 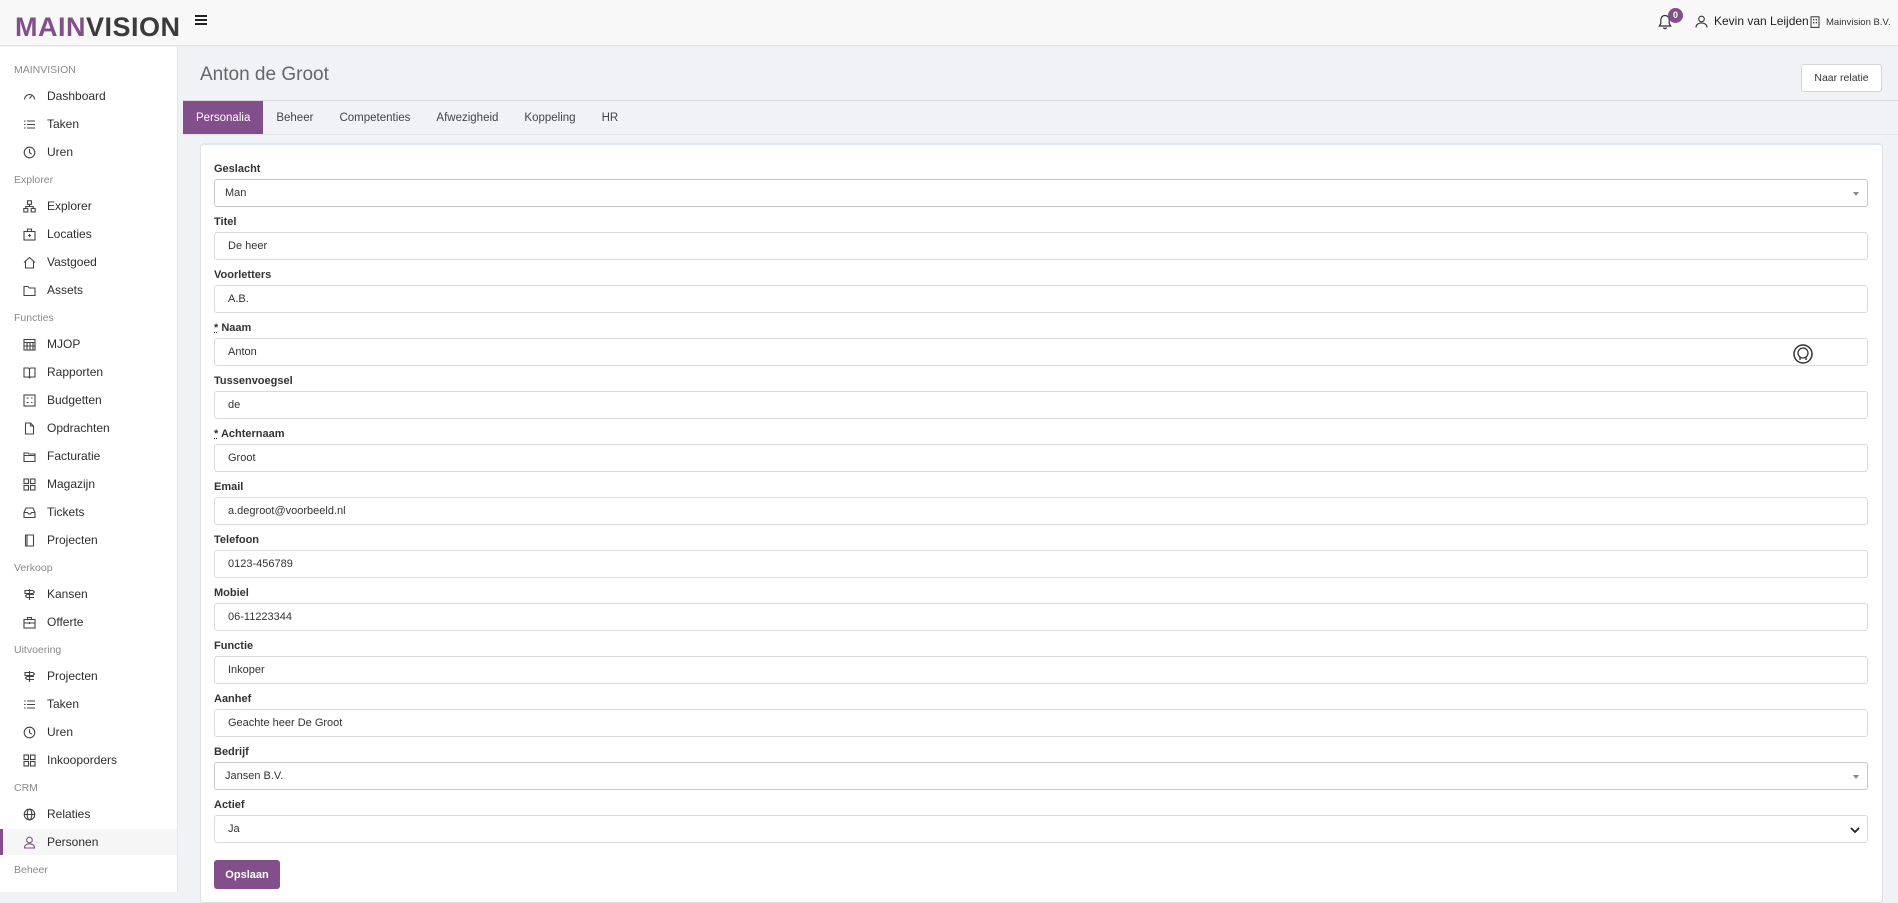 What do you see at coordinates (88, 400) in the screenshot?
I see `sidebar-item-budgetten: Budgetten` at bounding box center [88, 400].